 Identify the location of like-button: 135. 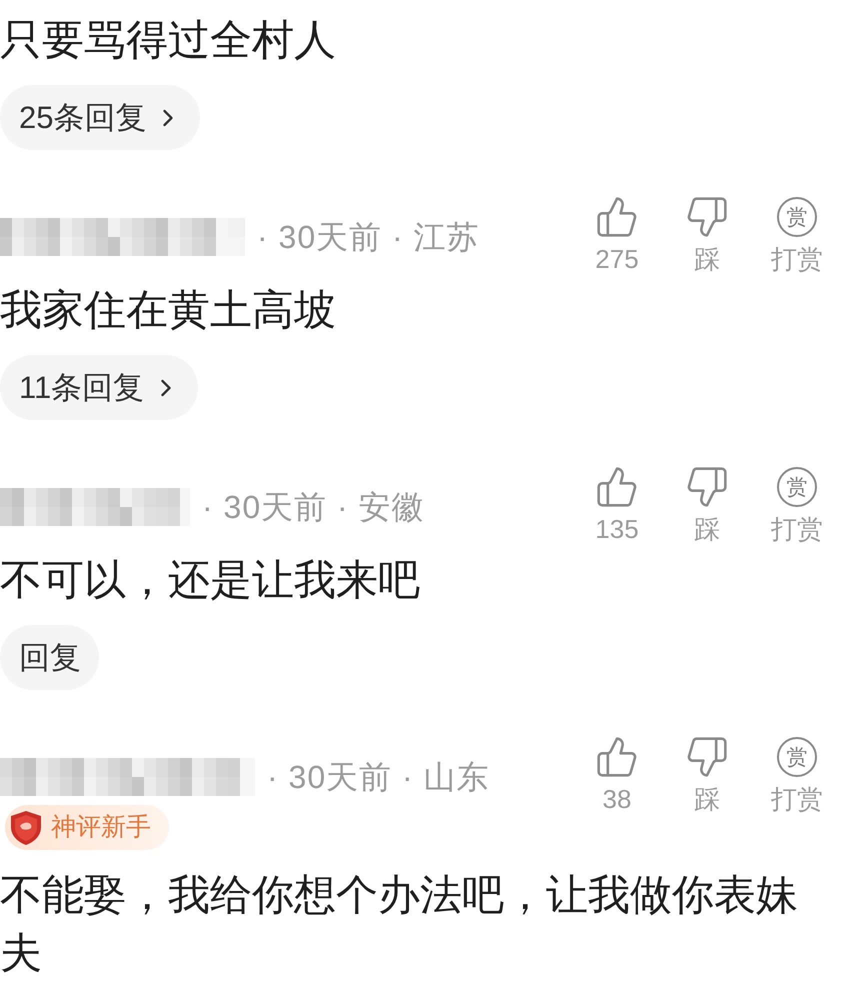
(617, 505).